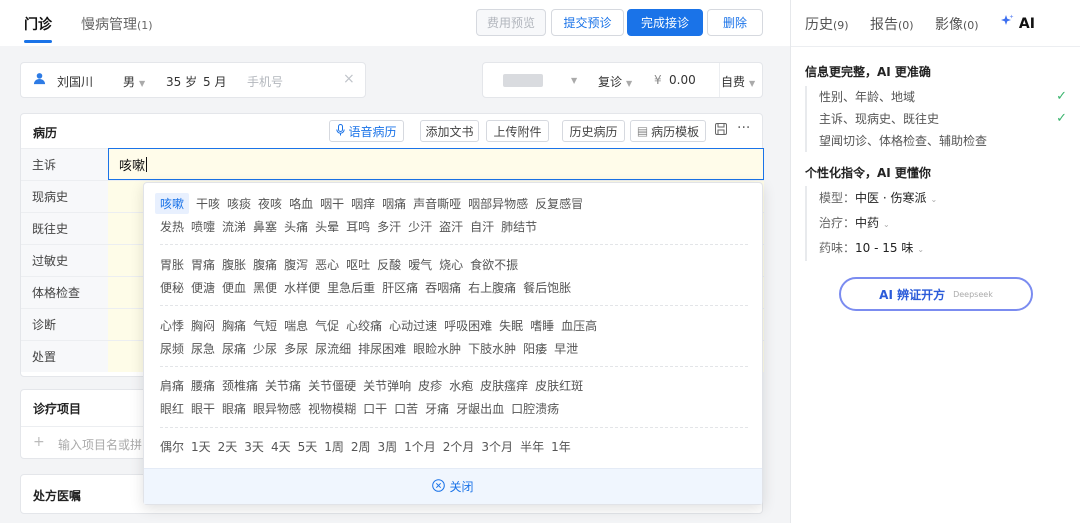 This screenshot has width=1080, height=523. Describe the element at coordinates (334, 446) in the screenshot. I see `symptom-option: 1周` at that location.